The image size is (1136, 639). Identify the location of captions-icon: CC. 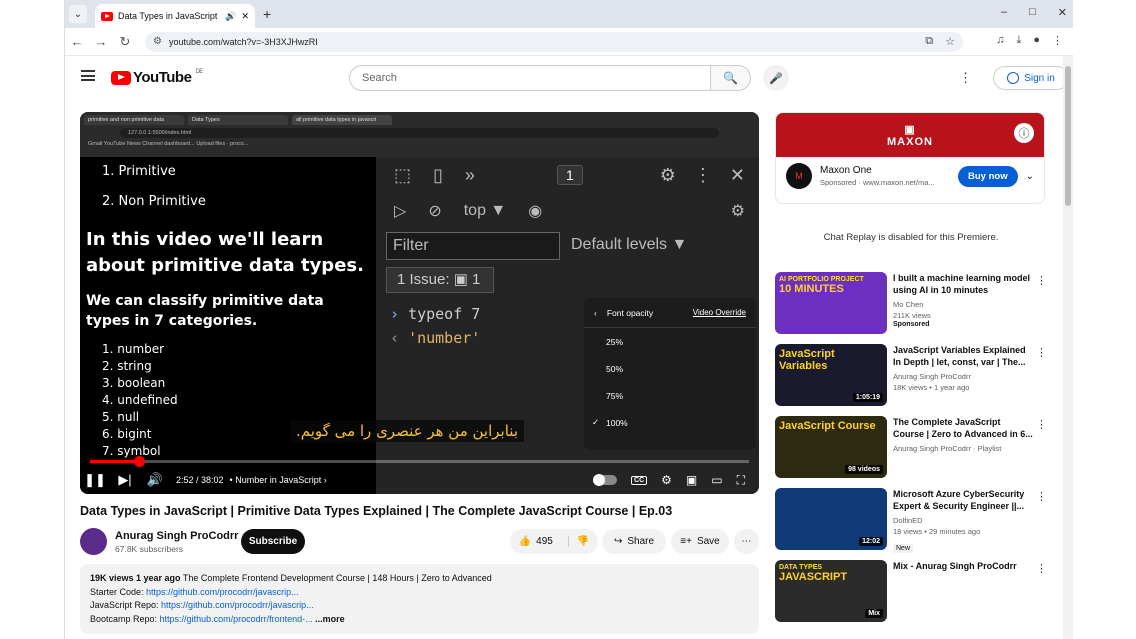
(639, 480).